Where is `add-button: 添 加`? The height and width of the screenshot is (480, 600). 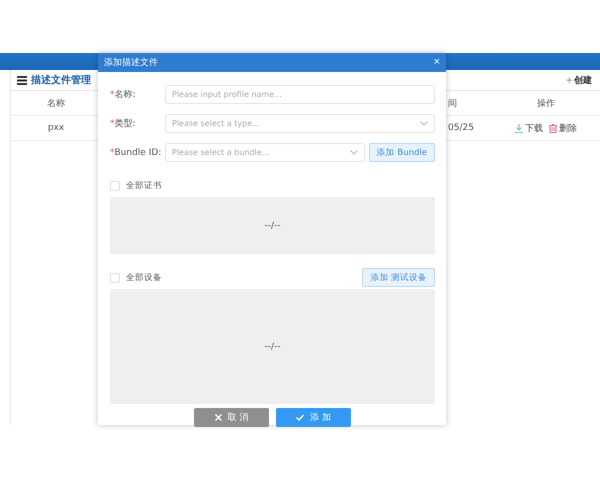
add-button: 添 加 is located at coordinates (313, 417).